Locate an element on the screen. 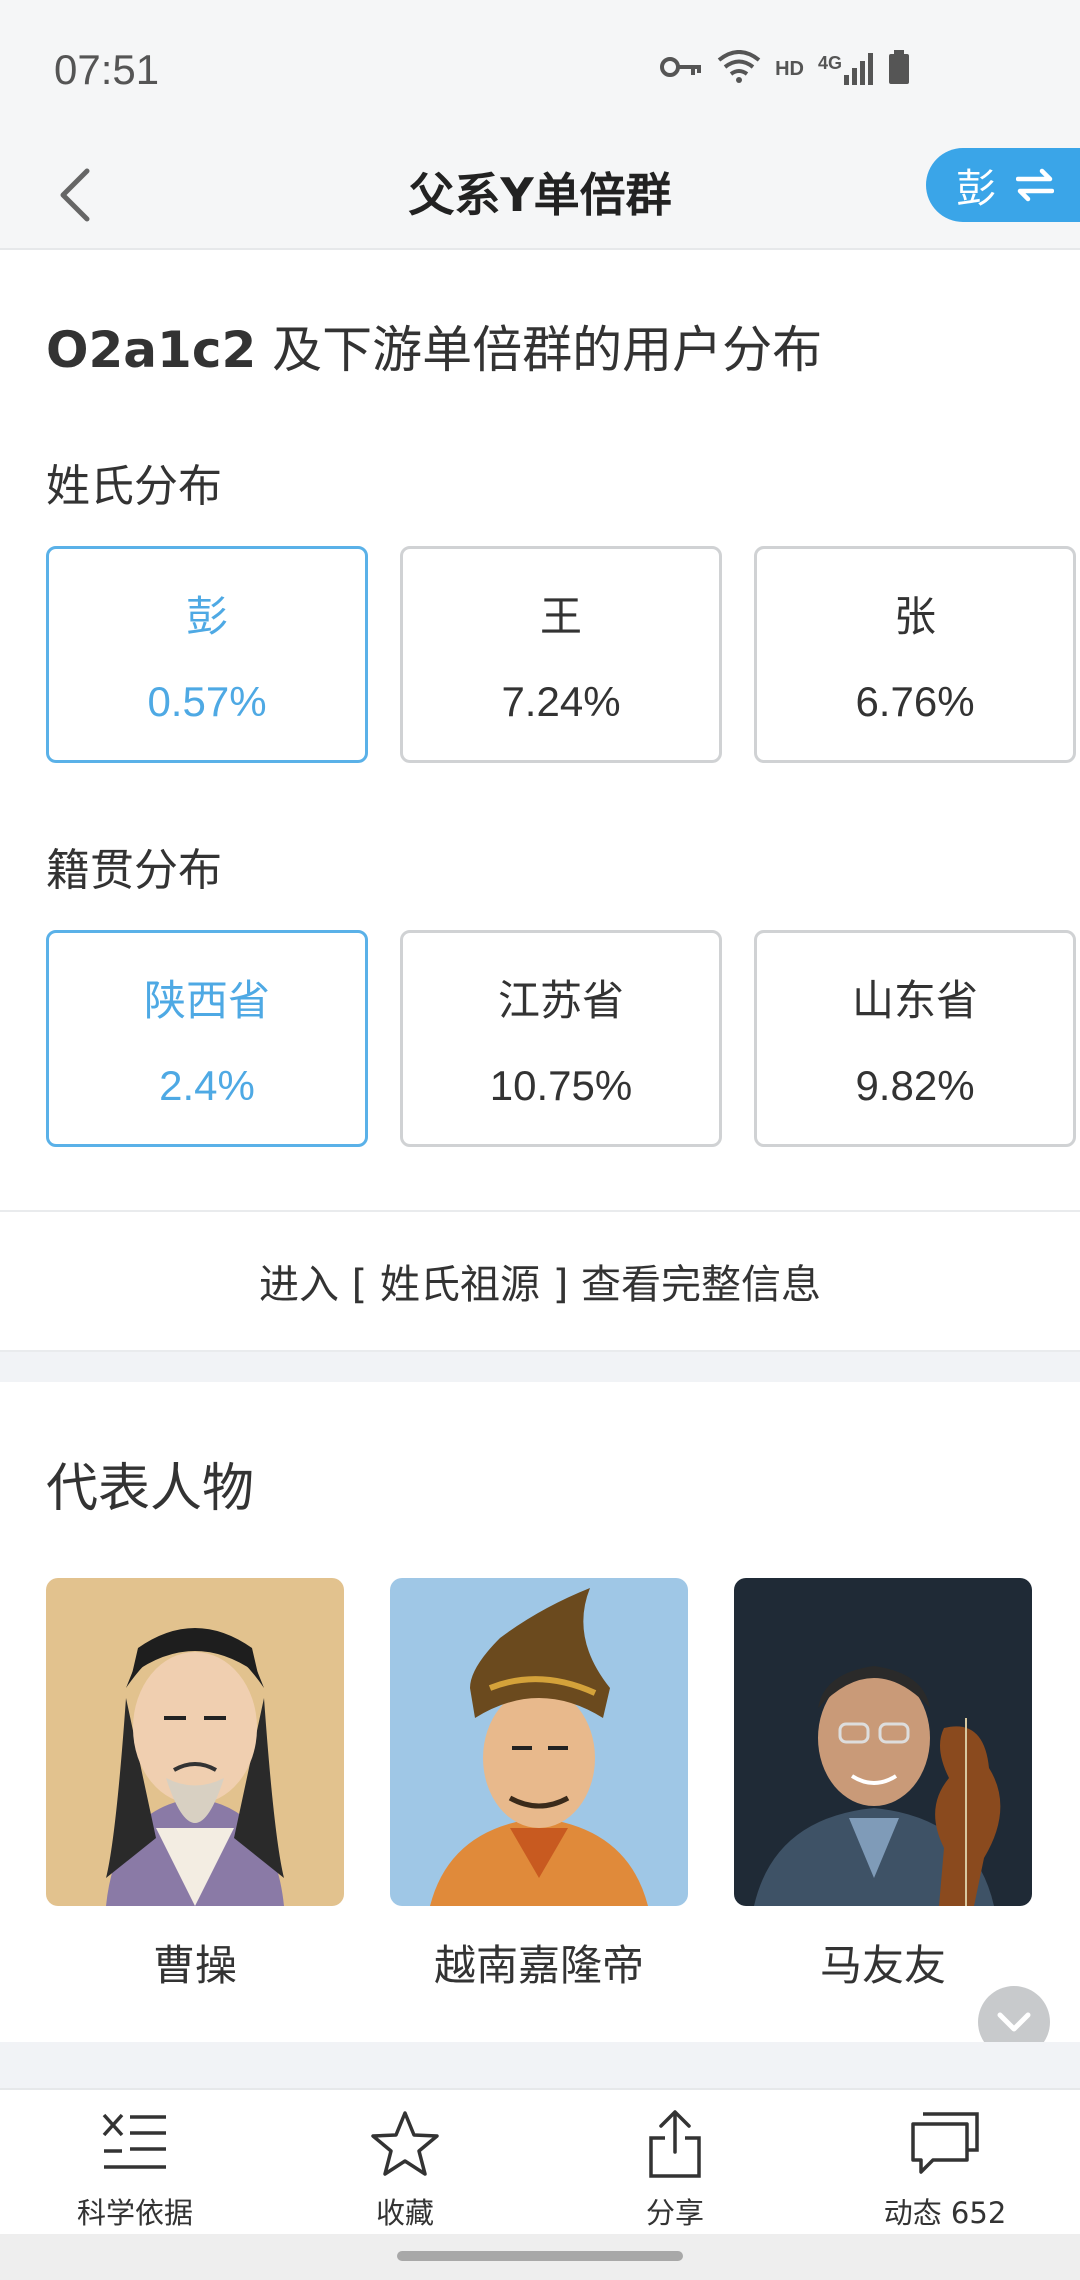 The width and height of the screenshot is (1080, 2280). tab-share: 分享 is located at coordinates (675, 2162).